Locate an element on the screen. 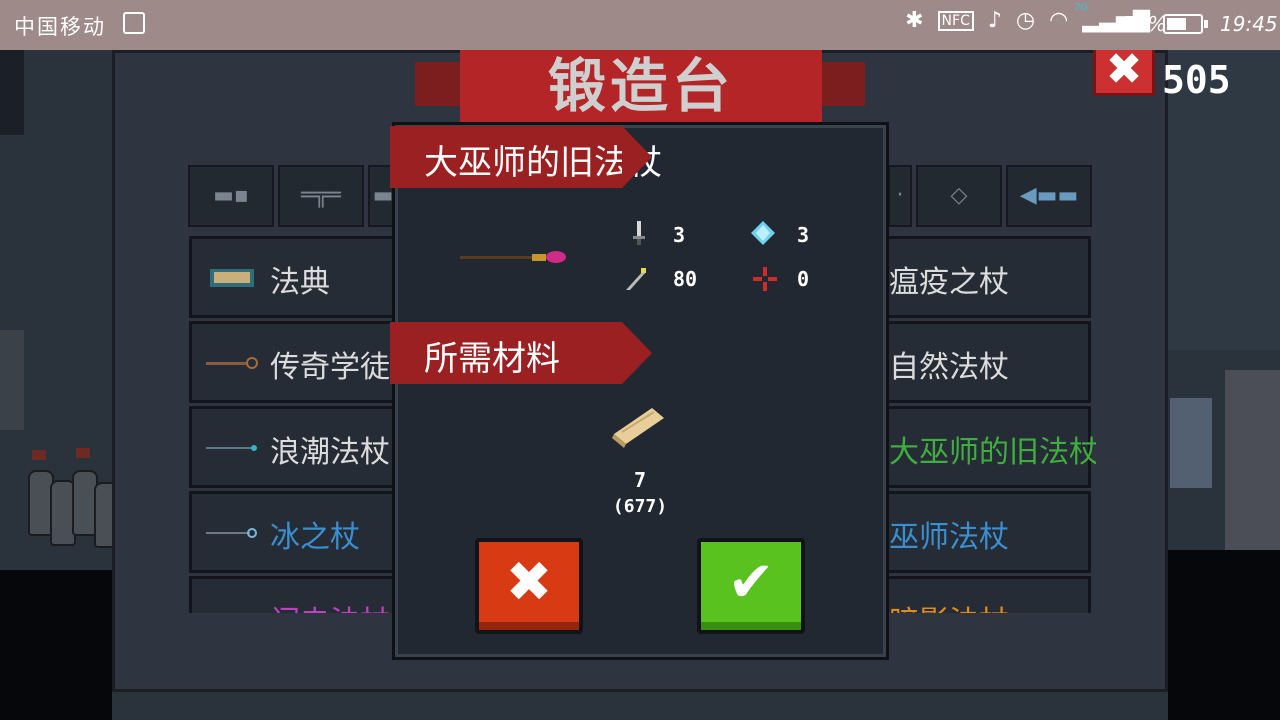  staff-sprite is located at coordinates (513, 257).